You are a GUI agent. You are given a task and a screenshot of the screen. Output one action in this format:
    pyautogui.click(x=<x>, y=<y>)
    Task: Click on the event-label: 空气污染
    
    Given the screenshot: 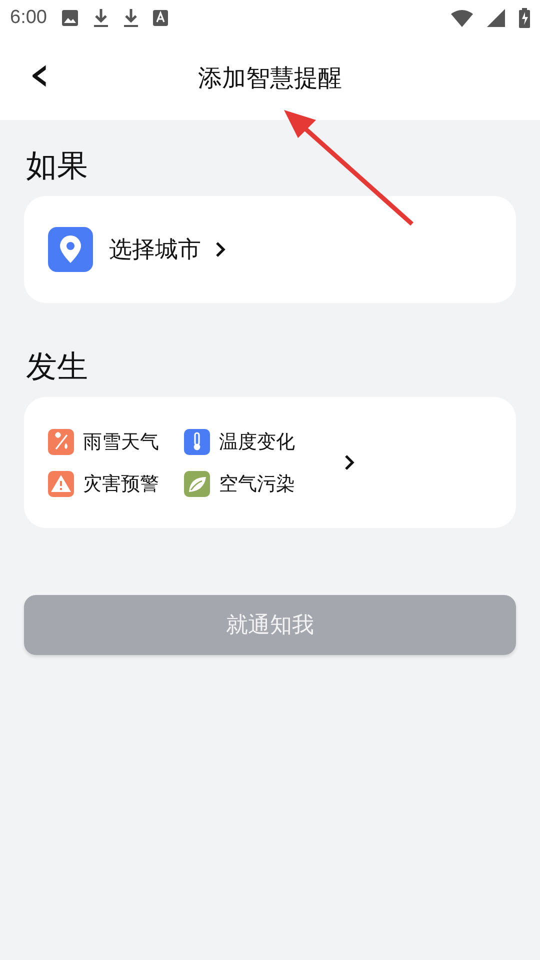 What is the action you would take?
    pyautogui.click(x=257, y=484)
    